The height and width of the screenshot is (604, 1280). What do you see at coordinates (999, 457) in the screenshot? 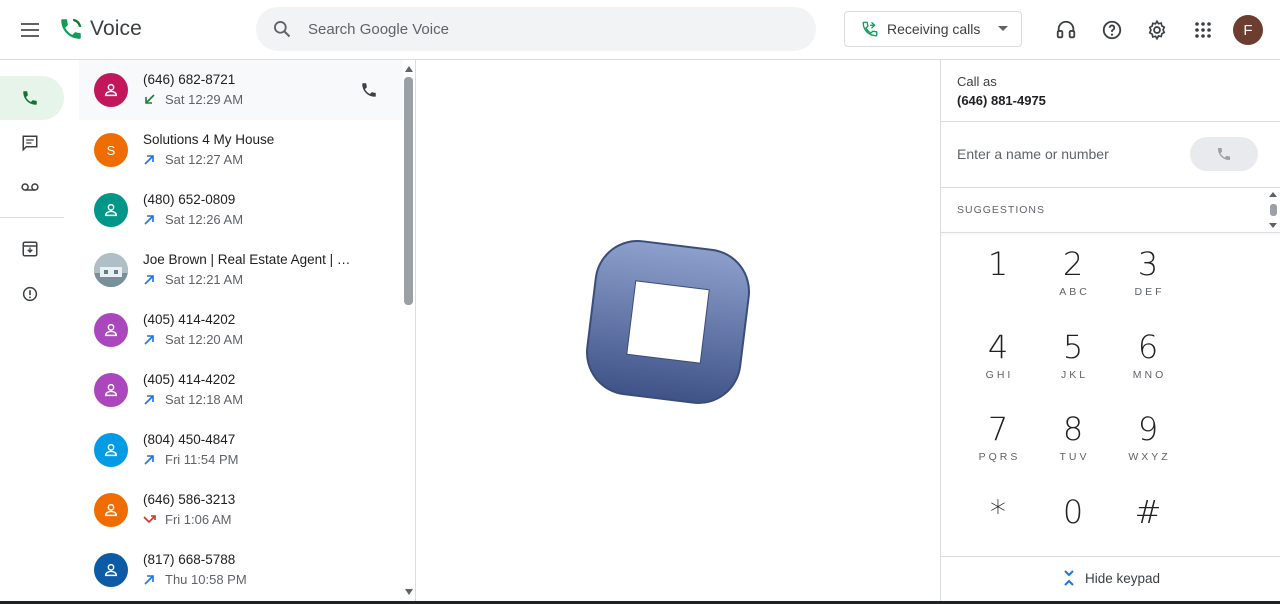
I see `dialpad-letters: PQRS` at bounding box center [999, 457].